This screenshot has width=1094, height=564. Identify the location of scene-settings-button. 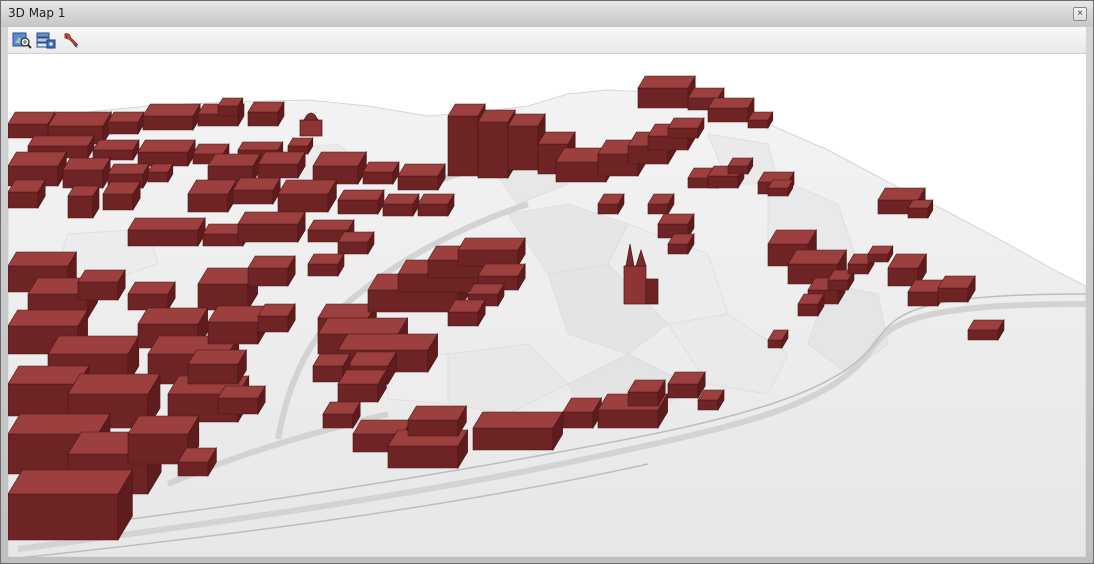
(70, 40).